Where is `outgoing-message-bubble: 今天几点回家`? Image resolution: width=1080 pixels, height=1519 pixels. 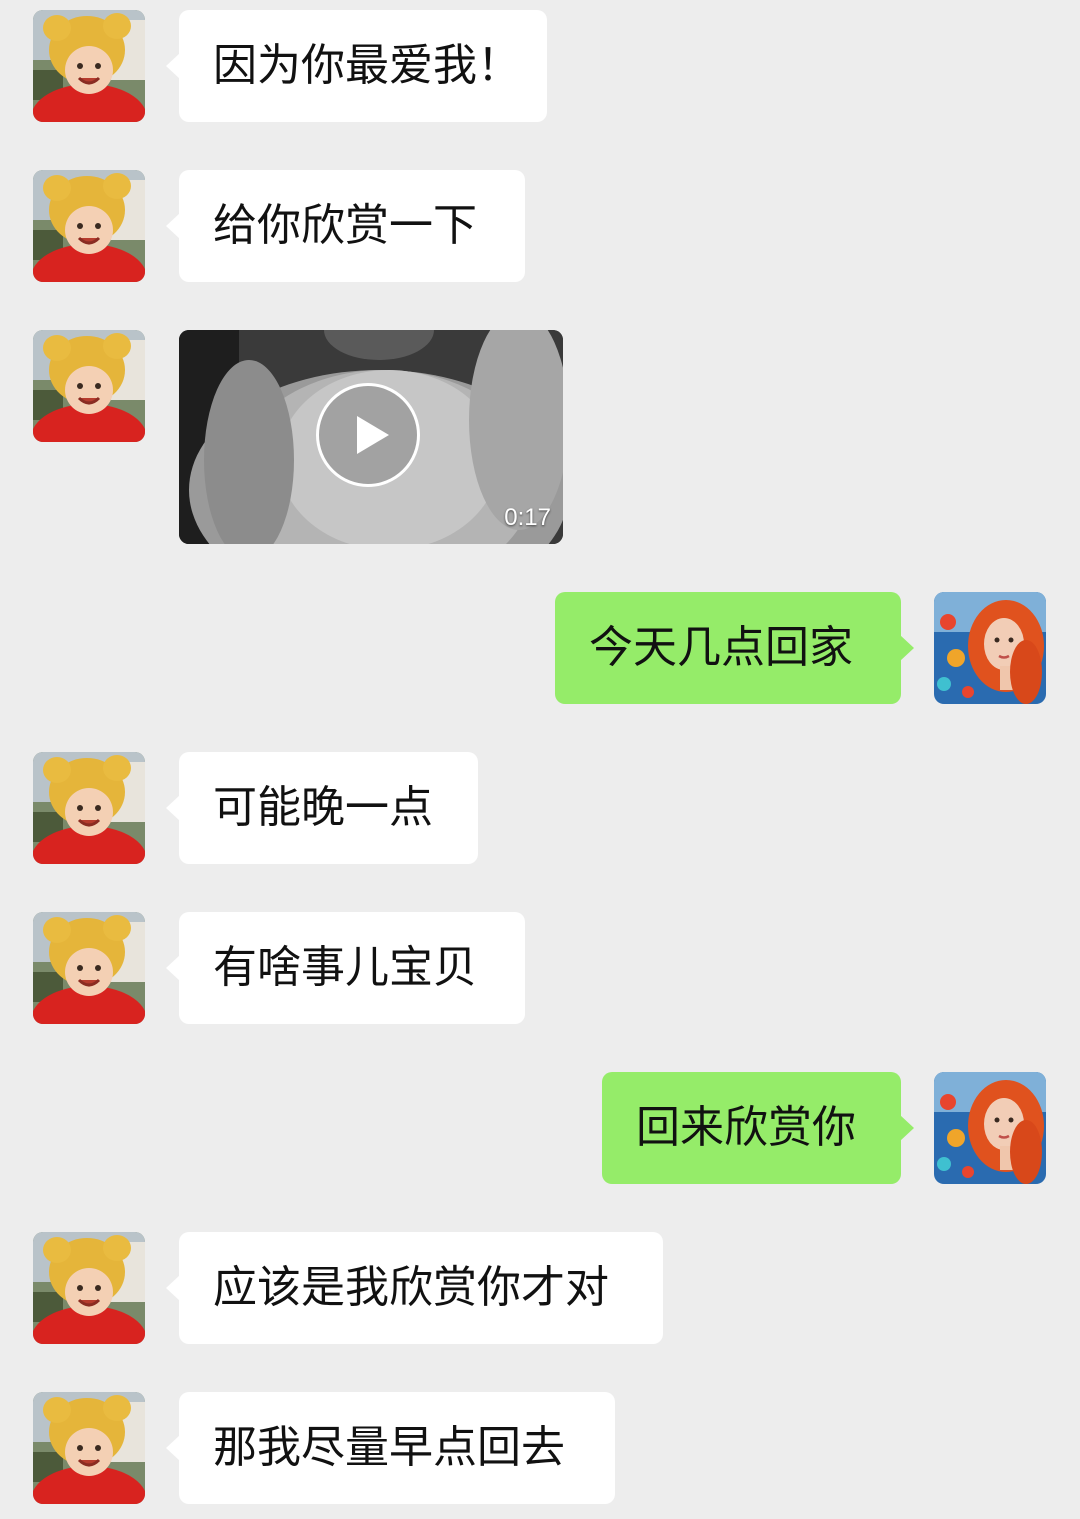
outgoing-message-bubble: 今天几点回家 is located at coordinates (734, 648).